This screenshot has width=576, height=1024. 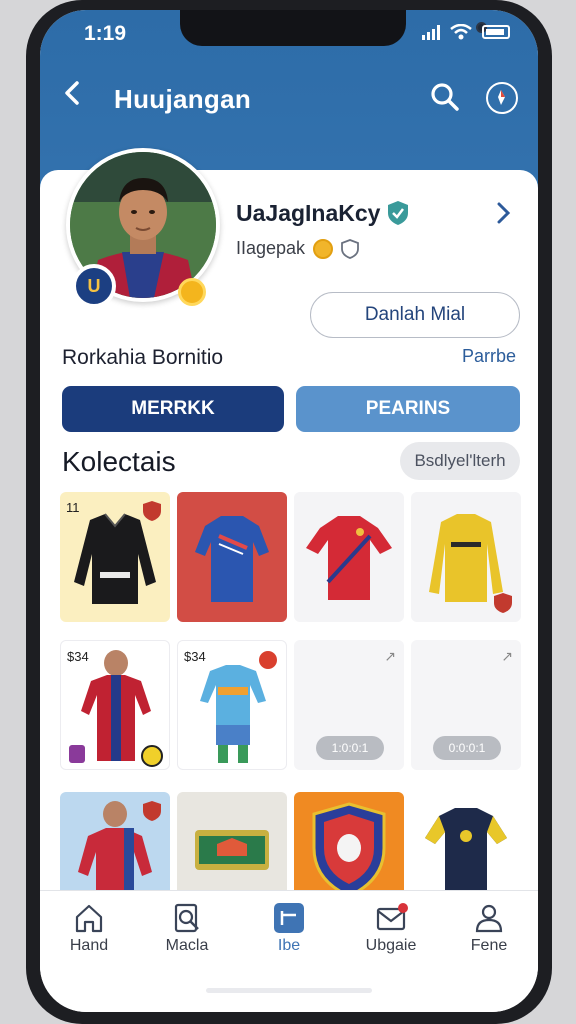 What do you see at coordinates (349, 705) in the screenshot?
I see `collection-item: ↗ 1:0:0:1` at bounding box center [349, 705].